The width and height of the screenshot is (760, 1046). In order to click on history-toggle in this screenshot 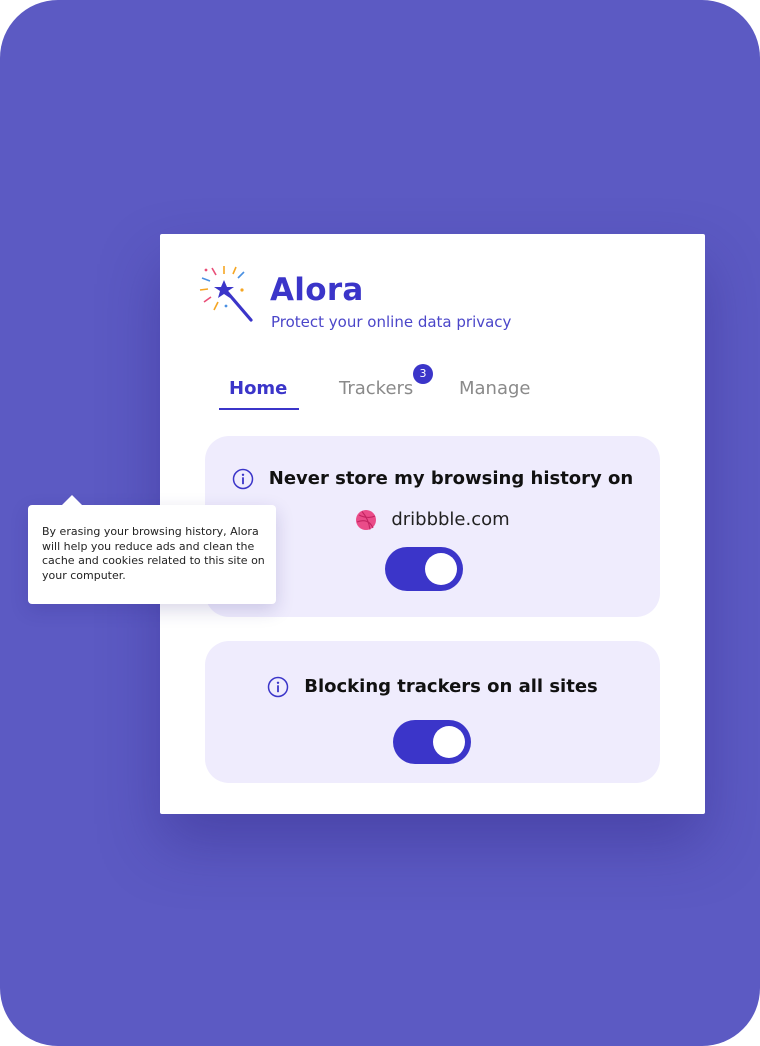, I will do `click(424, 569)`.